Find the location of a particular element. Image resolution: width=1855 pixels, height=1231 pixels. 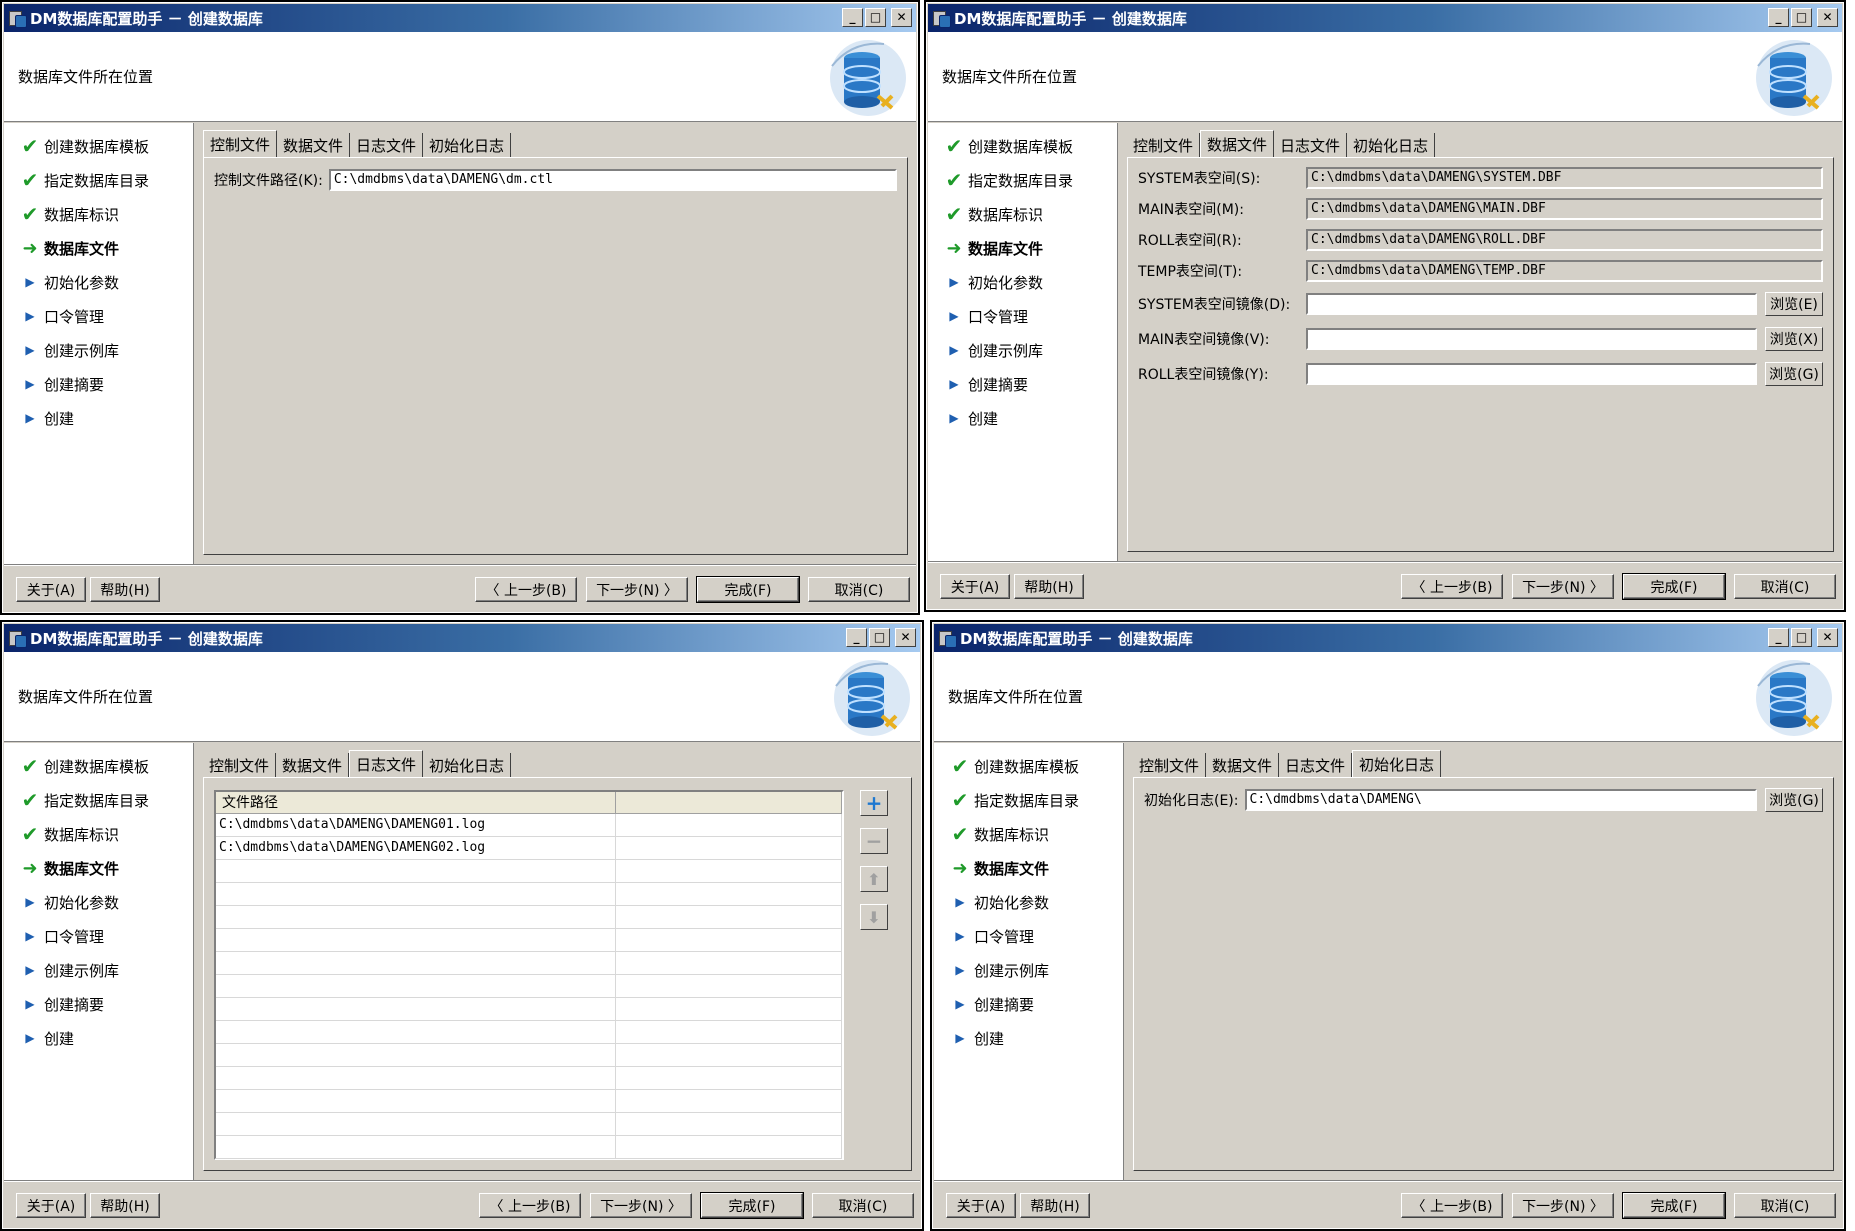

file-path-cell: C:\dmdbms\data\DAMENG\DAMENG02.log is located at coordinates (416, 848).